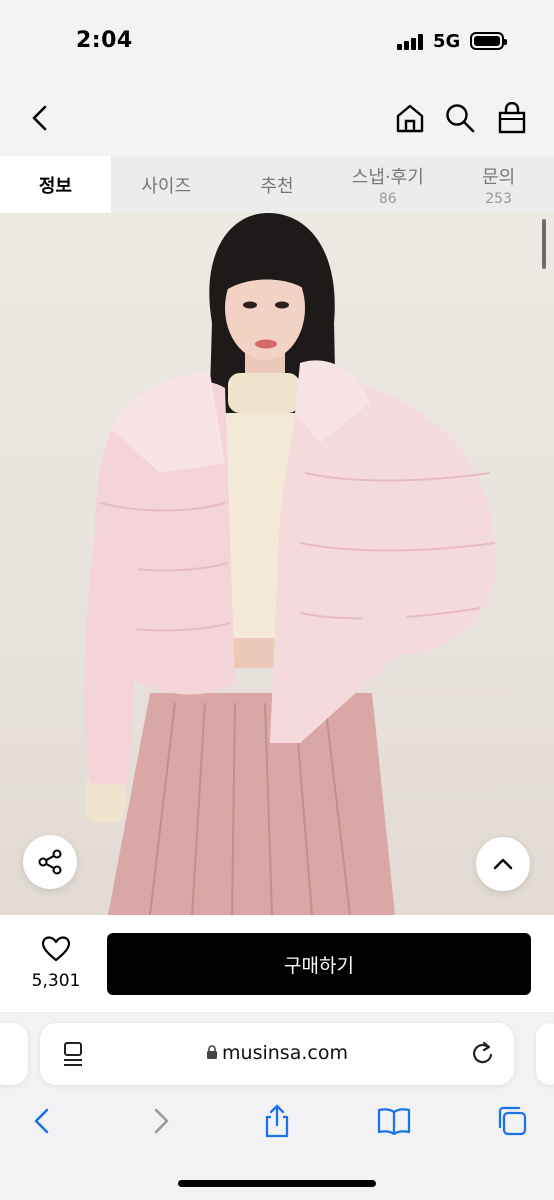  I want to click on tab-label: 스냅·후기, so click(387, 177).